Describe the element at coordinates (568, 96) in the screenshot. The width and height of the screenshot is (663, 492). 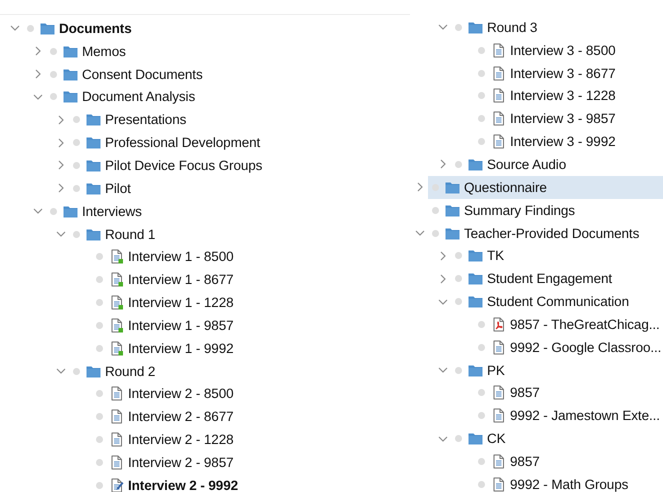
I see `tree-item: Interview 3 - 1228` at that location.